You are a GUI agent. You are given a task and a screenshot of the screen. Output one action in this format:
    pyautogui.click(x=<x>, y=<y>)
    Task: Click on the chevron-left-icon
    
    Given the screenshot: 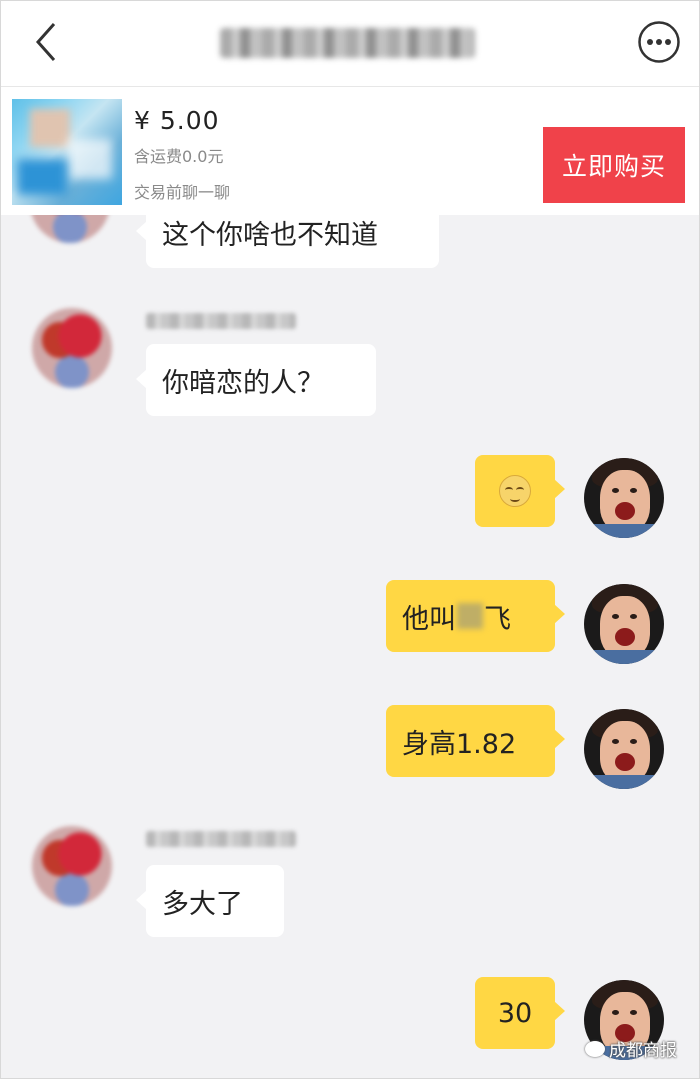 What is the action you would take?
    pyautogui.click(x=45, y=42)
    